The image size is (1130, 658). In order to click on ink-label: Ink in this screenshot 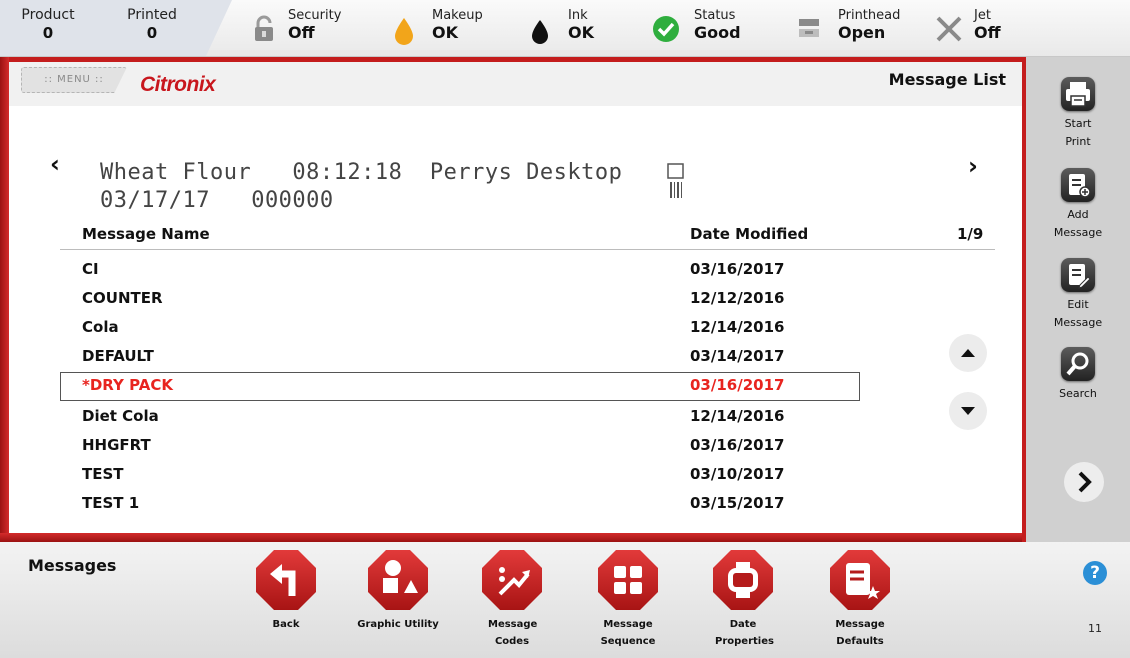, I will do `click(578, 15)`.